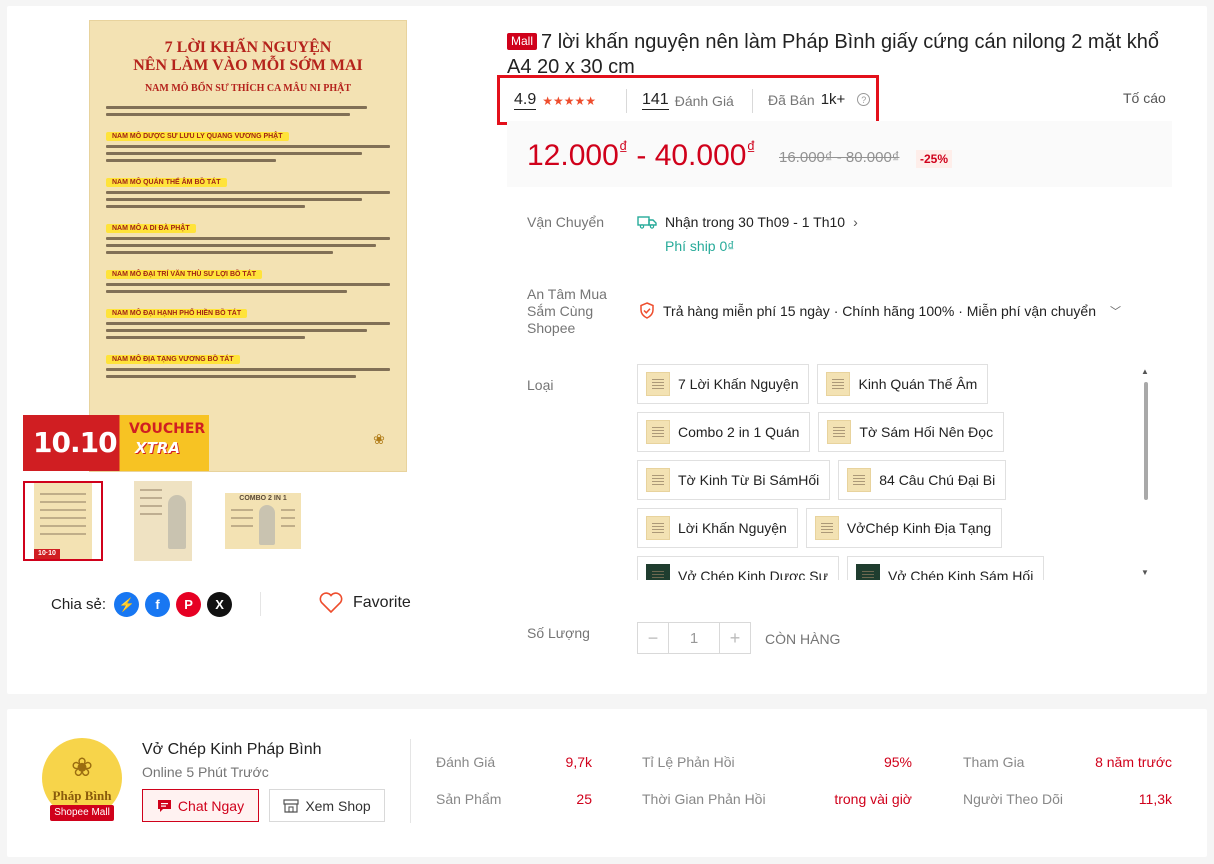  Describe the element at coordinates (82, 767) in the screenshot. I see `lotus-icon: ❀` at that location.